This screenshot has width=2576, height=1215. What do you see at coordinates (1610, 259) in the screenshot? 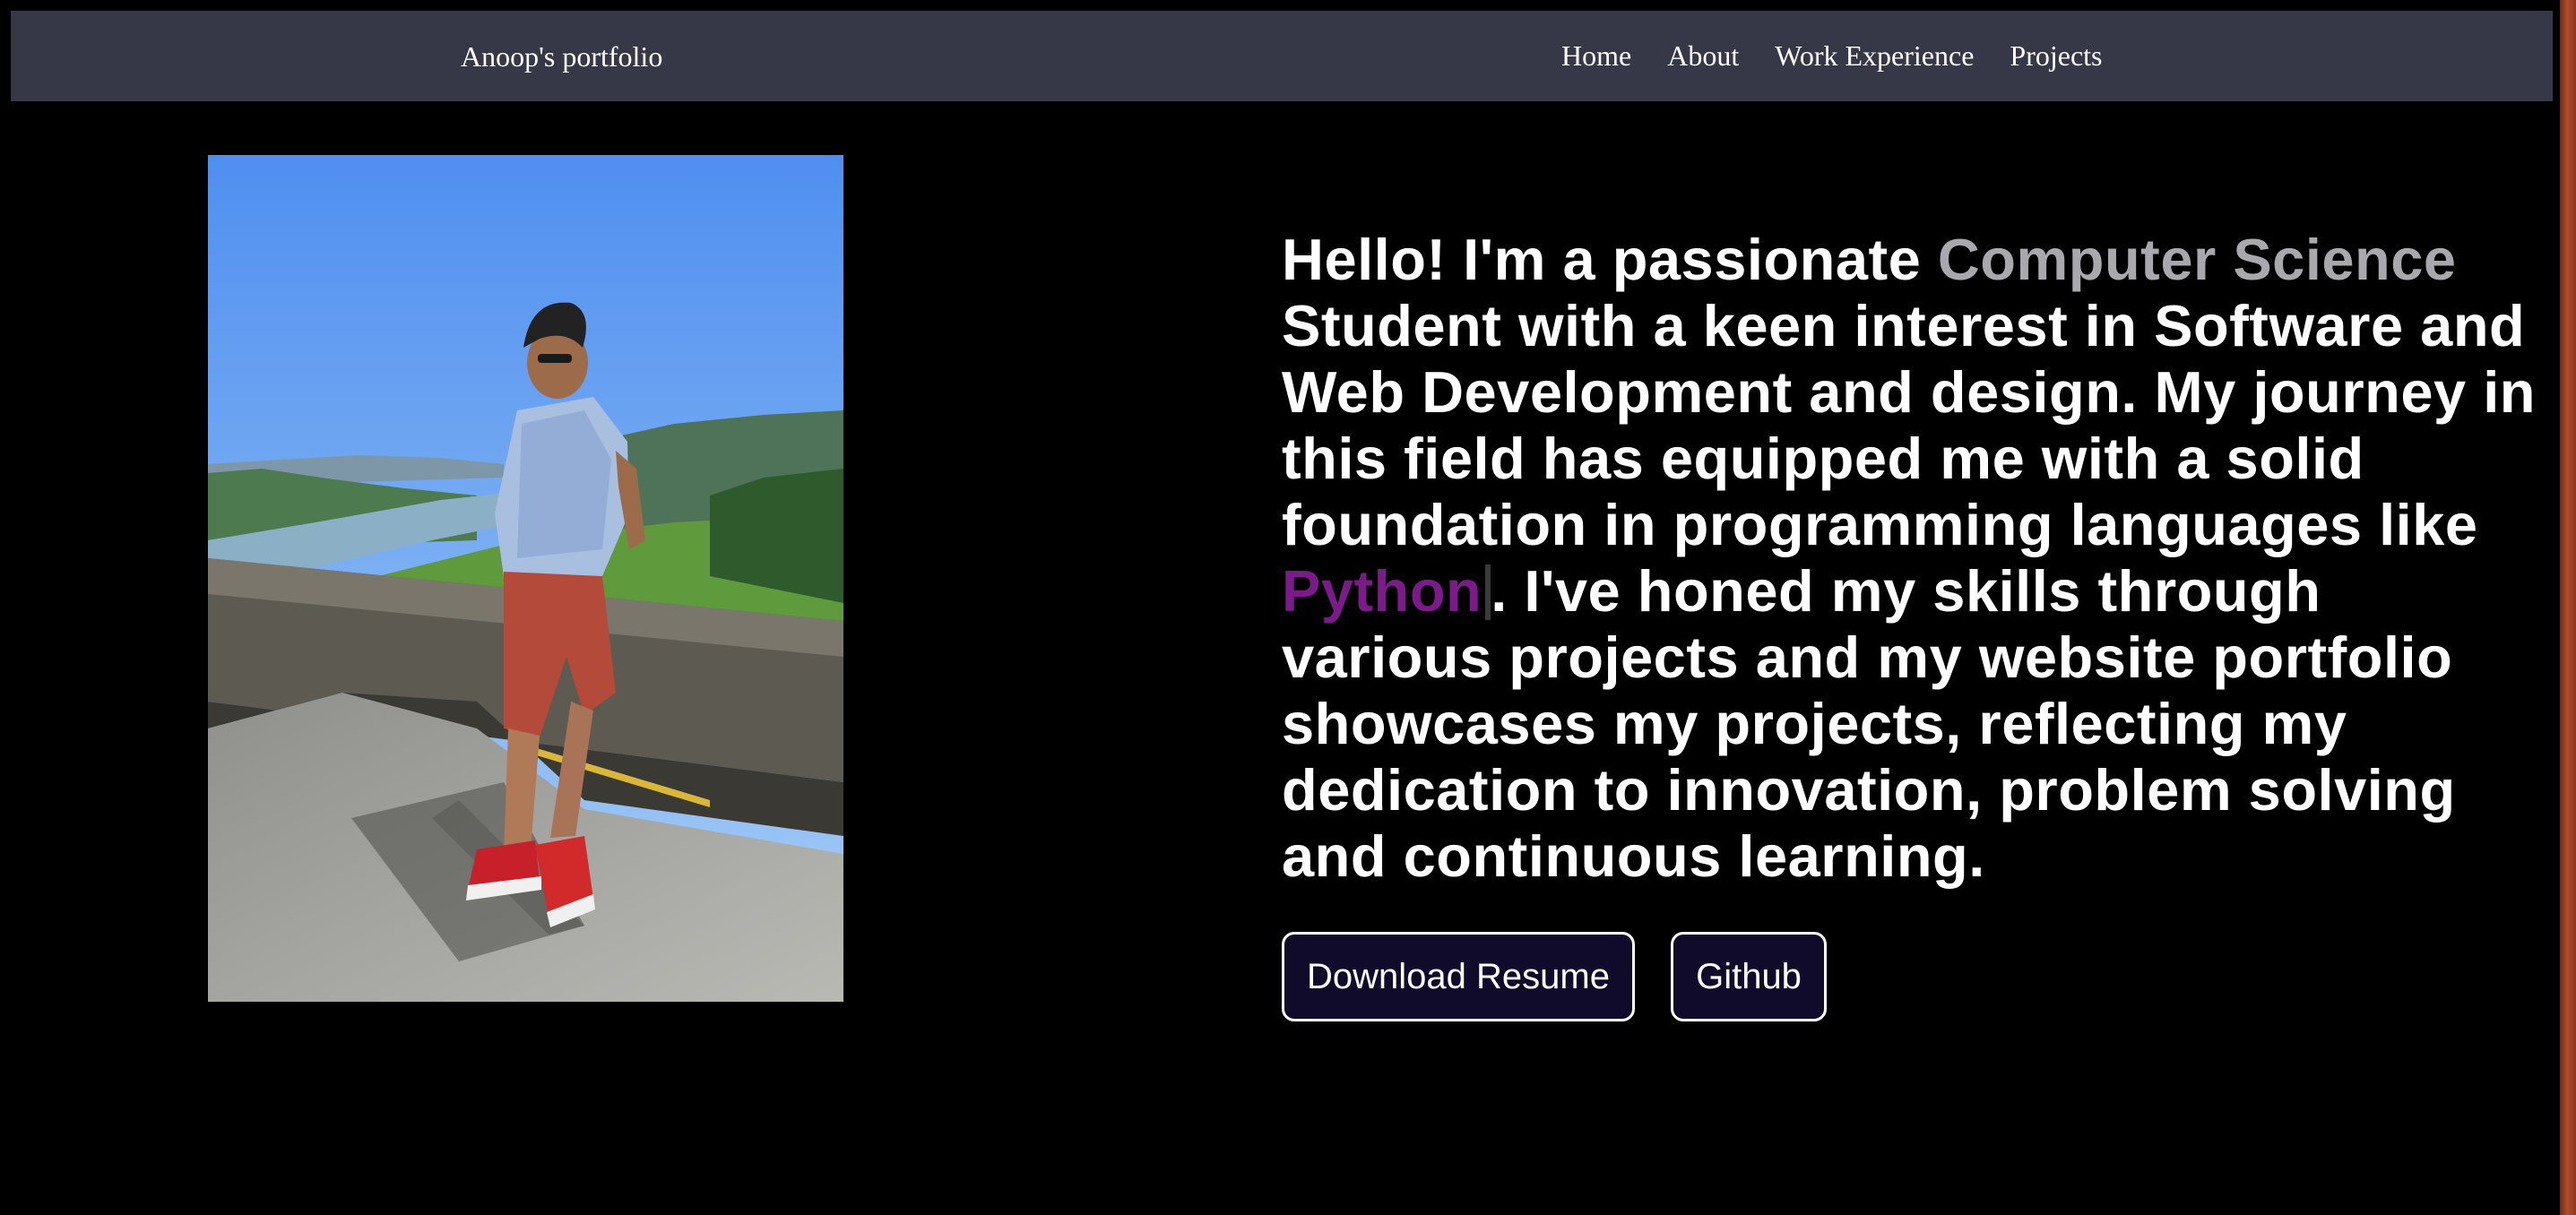
I see `intro-prefix: Hello! I'm a passionate` at bounding box center [1610, 259].